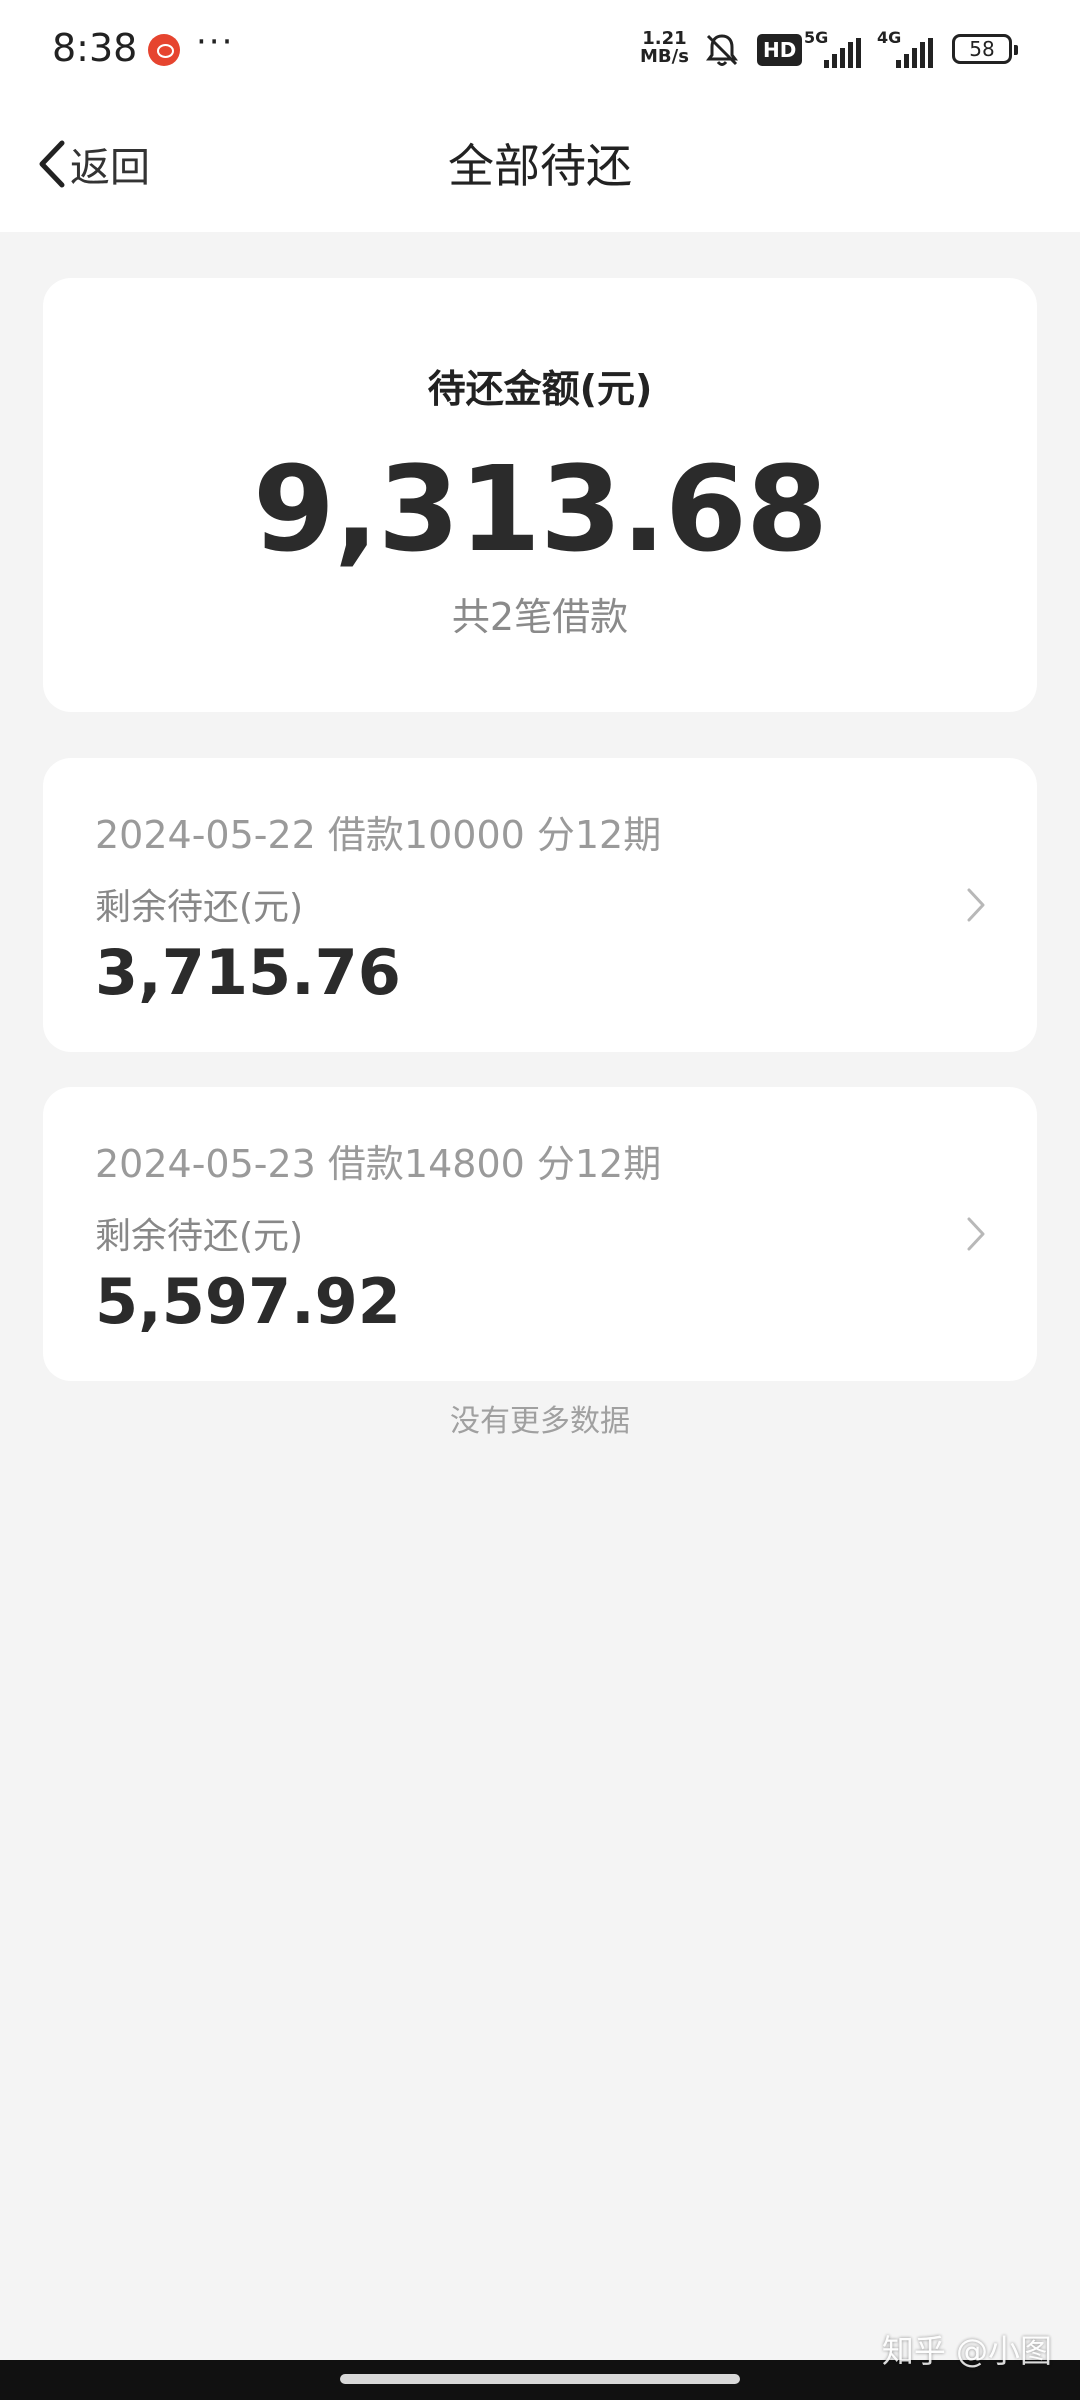  I want to click on signal-icon, so click(842, 53).